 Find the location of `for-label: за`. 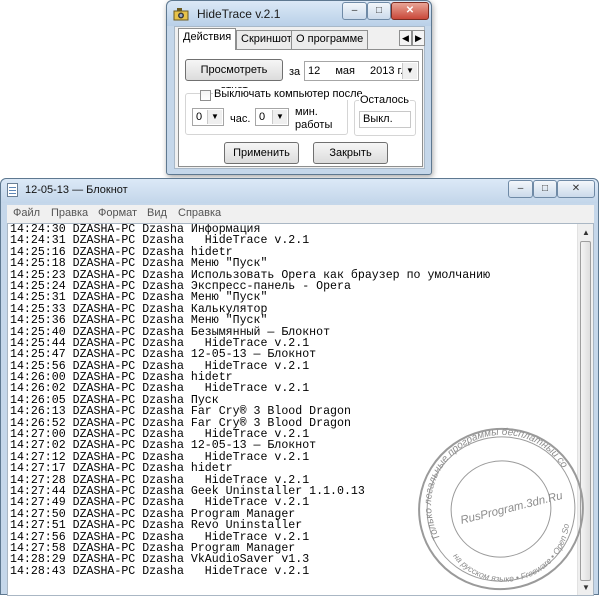

for-label: за is located at coordinates (295, 72).